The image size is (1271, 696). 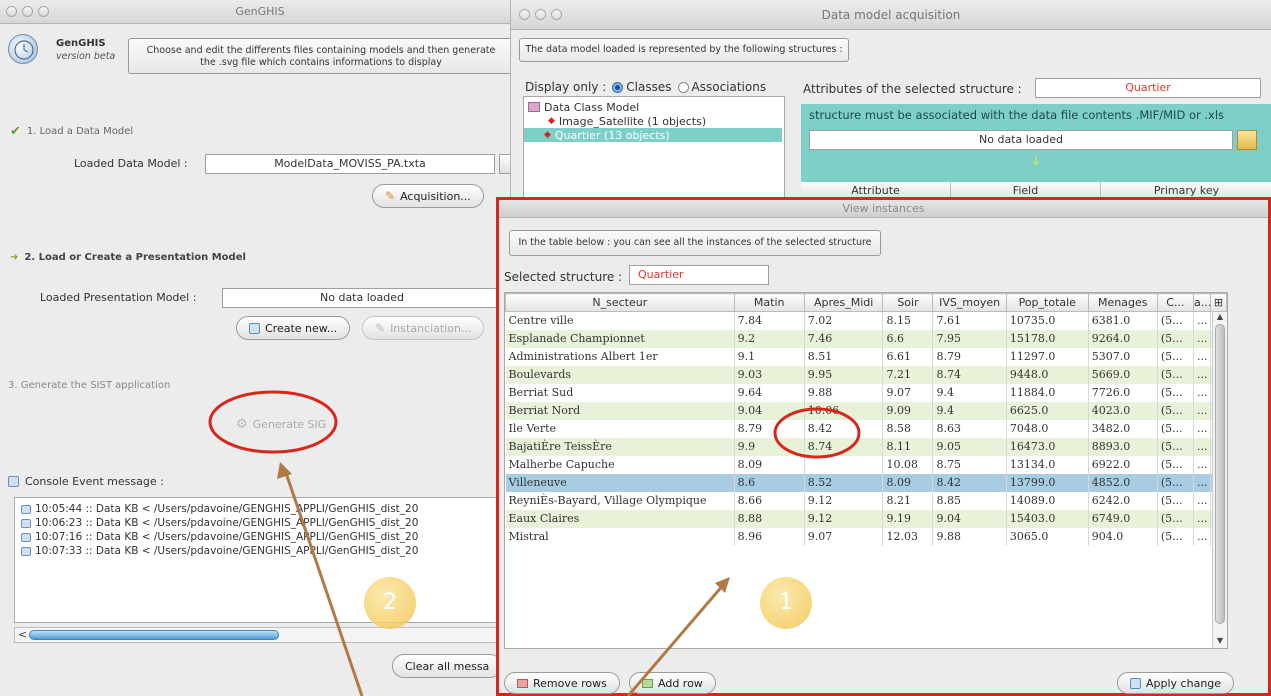 What do you see at coordinates (284, 470) in the screenshot?
I see `arrowhead-generate-icon` at bounding box center [284, 470].